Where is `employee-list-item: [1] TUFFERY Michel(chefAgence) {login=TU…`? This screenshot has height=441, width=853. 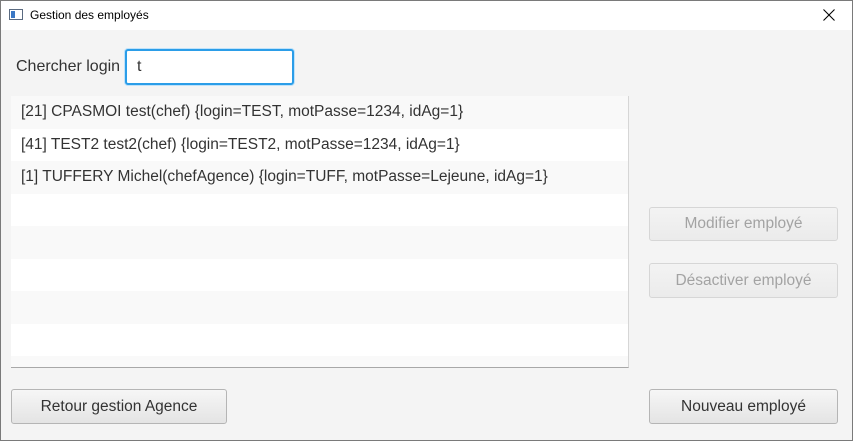
employee-list-item: [1] TUFFERY Michel(chefAgence) {login=TU… is located at coordinates (319, 177).